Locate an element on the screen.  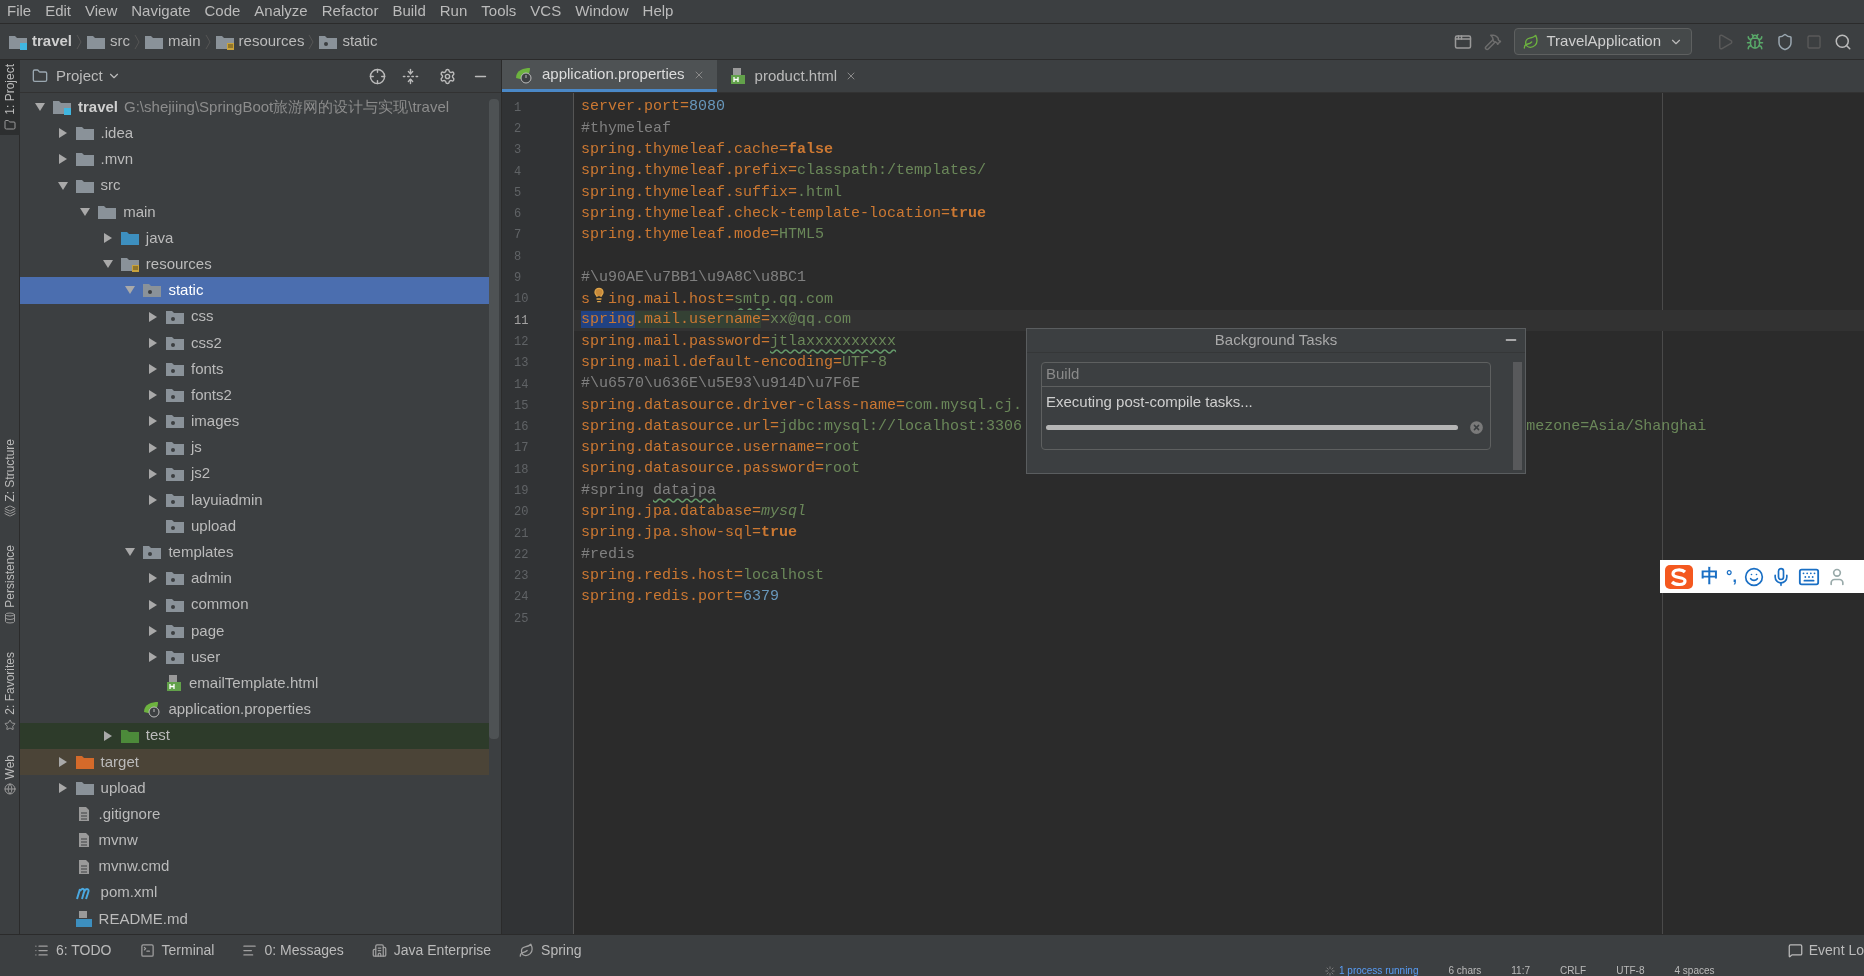
tree-row: application.properties is located at coordinates (254, 709).